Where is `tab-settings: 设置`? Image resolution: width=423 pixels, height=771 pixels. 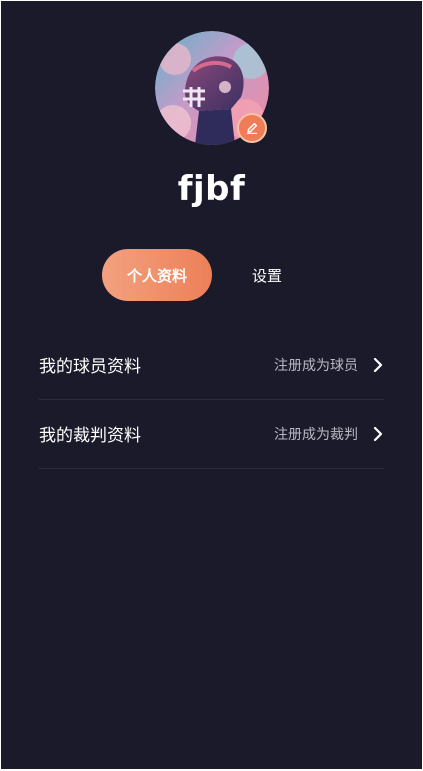 tab-settings: 设置 is located at coordinates (267, 275).